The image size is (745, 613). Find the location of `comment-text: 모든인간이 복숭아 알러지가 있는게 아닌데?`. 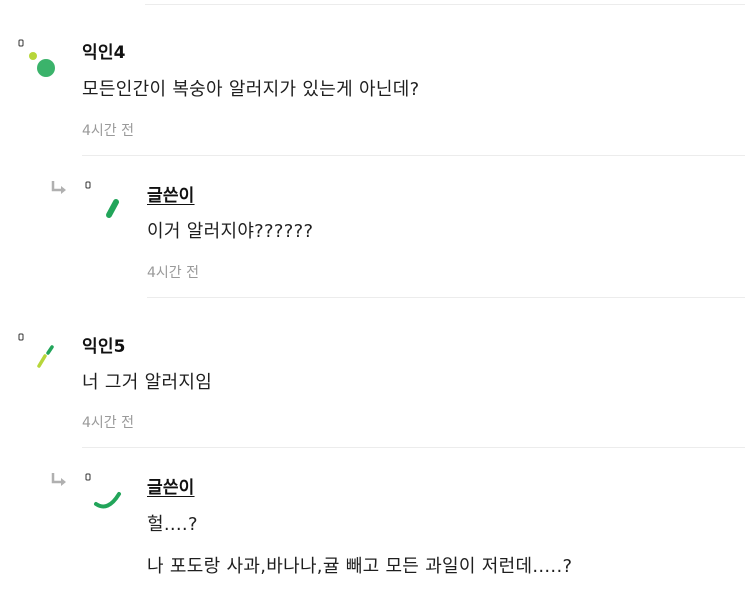

comment-text: 모든인간이 복숭아 알러지가 있는게 아닌데? is located at coordinates (251, 89).